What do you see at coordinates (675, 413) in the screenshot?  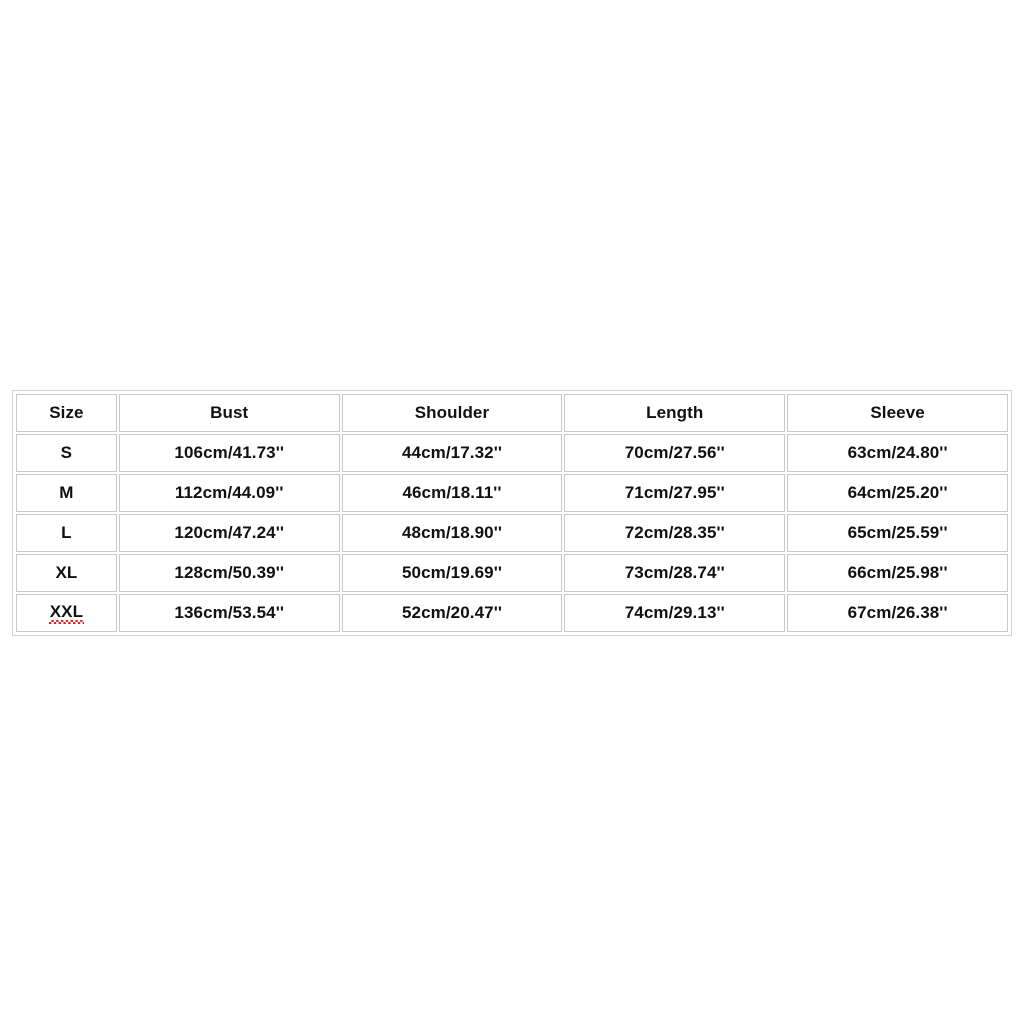 I see `column-header-length: Length` at bounding box center [675, 413].